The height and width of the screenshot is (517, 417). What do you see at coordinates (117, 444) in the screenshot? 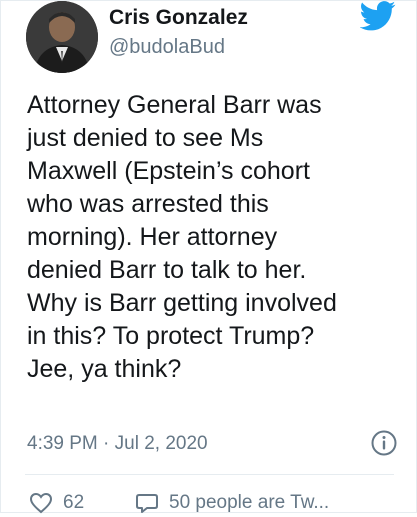
I see `tweet-timestamp: 4:39 PM · Jul 2, 2020` at bounding box center [117, 444].